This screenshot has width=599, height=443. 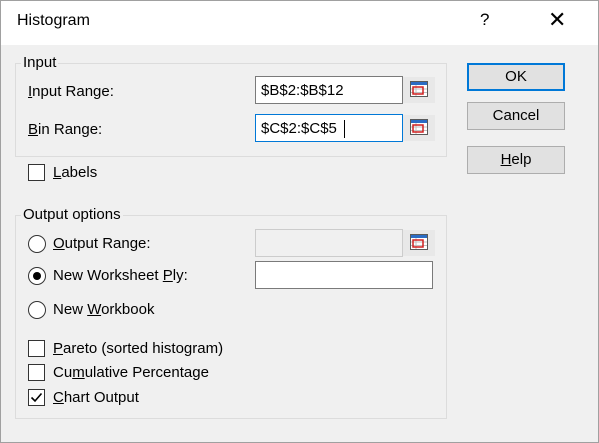 I want to click on radio-selected-dot, so click(x=37, y=276).